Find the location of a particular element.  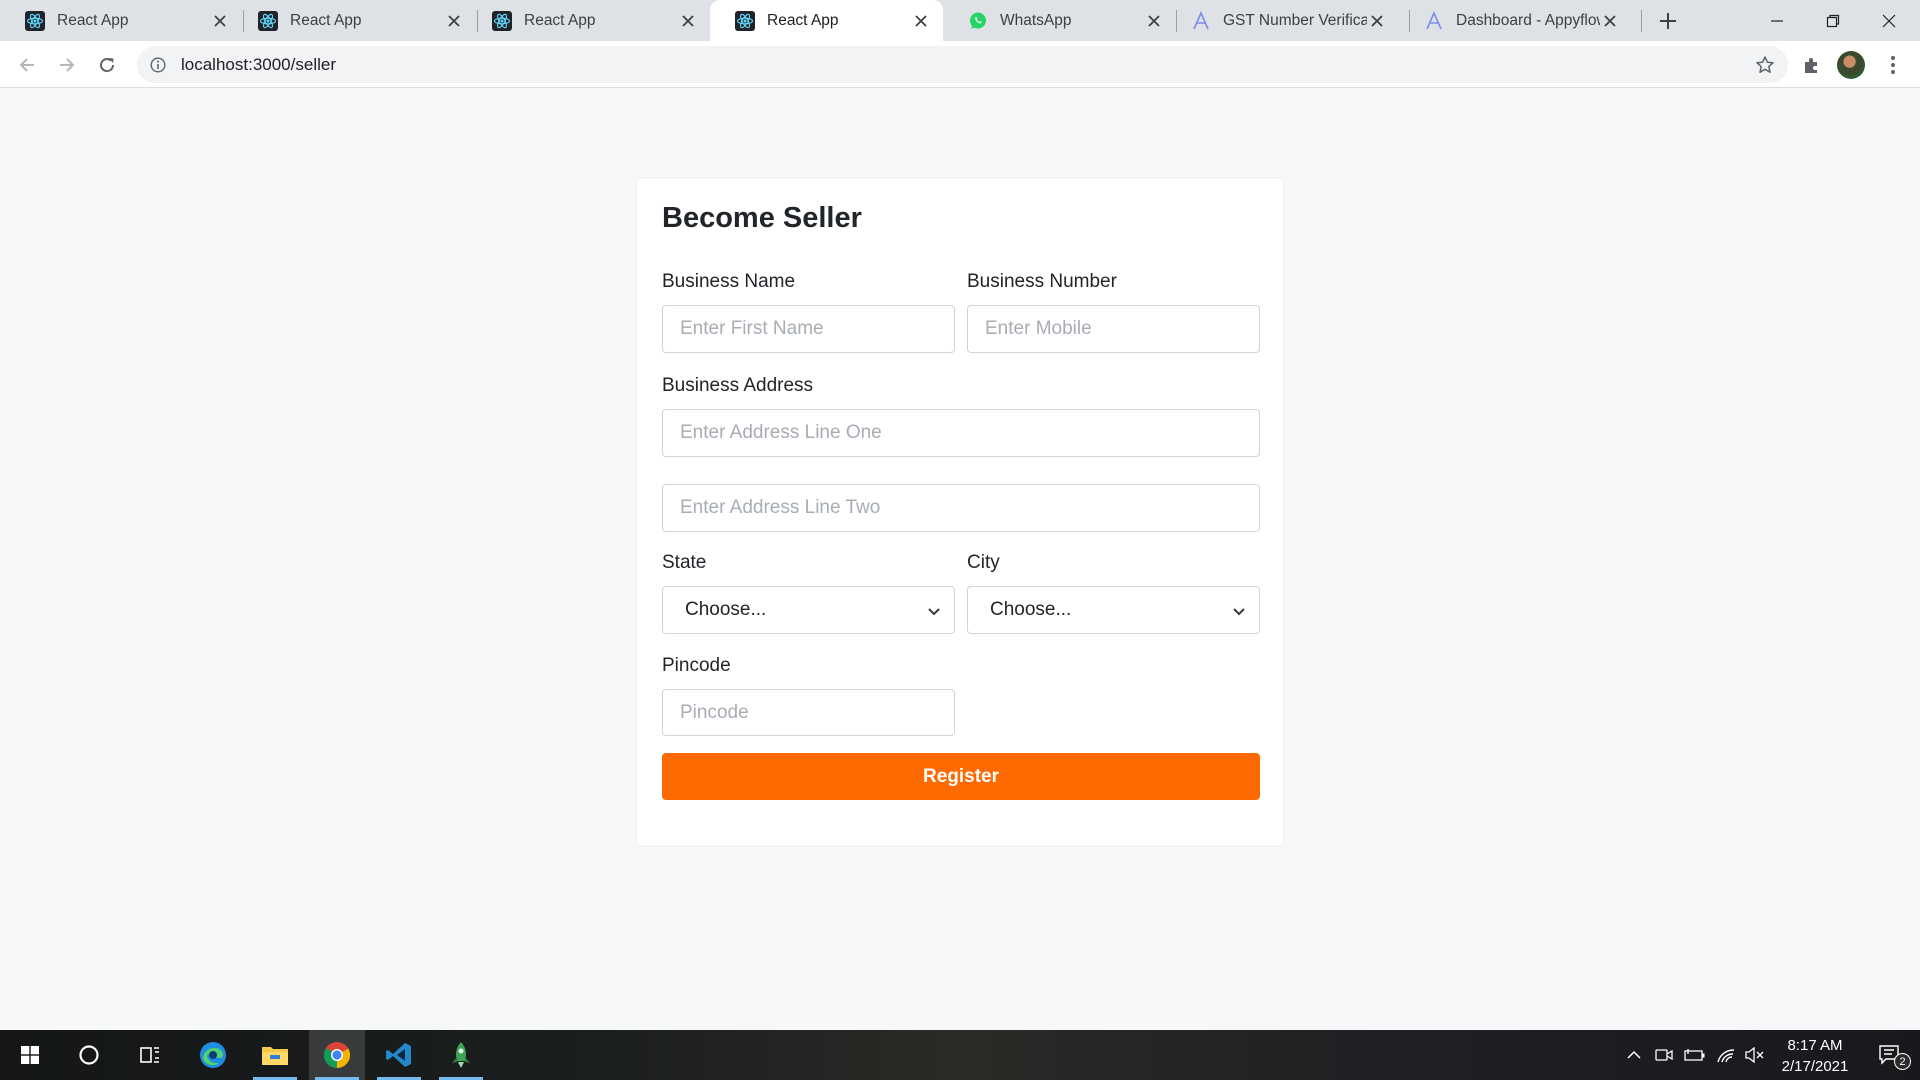

browser-tab: GST Number Verificatio is located at coordinates (1282, 20).